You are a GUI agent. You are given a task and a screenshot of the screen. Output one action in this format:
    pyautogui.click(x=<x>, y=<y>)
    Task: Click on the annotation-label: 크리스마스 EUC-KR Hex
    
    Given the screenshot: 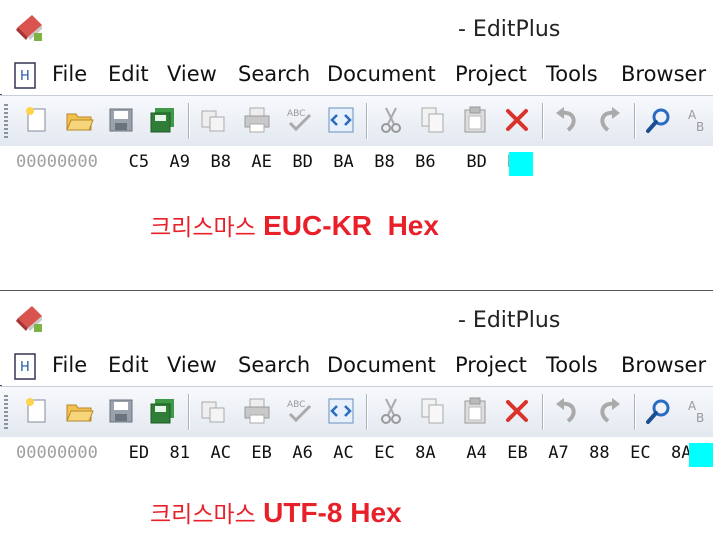 What is the action you would take?
    pyautogui.click(x=294, y=225)
    